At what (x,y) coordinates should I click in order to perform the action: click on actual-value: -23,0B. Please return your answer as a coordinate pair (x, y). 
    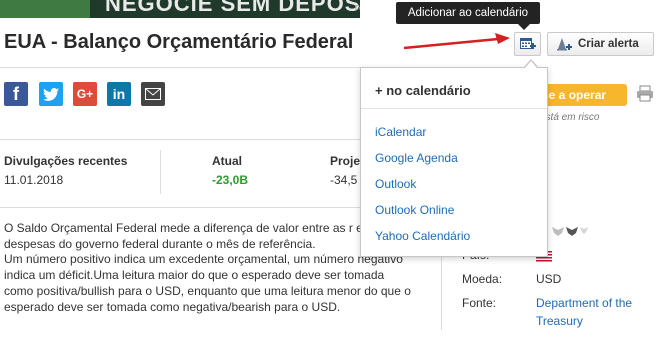
    Looking at the image, I should click on (230, 180).